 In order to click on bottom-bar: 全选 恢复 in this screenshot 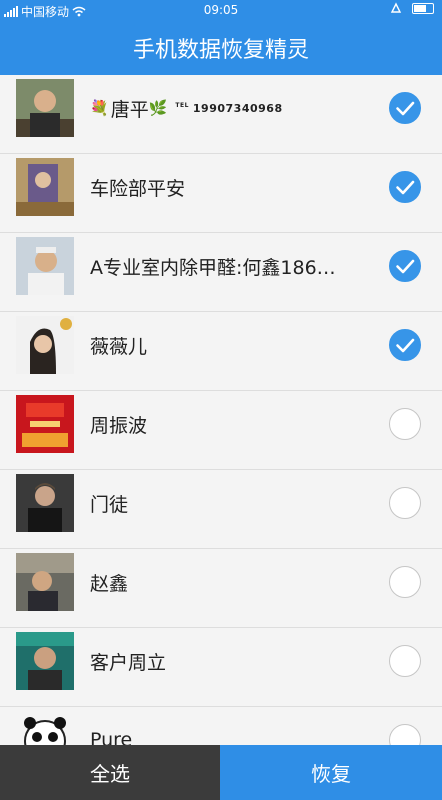, I will do `click(221, 772)`.